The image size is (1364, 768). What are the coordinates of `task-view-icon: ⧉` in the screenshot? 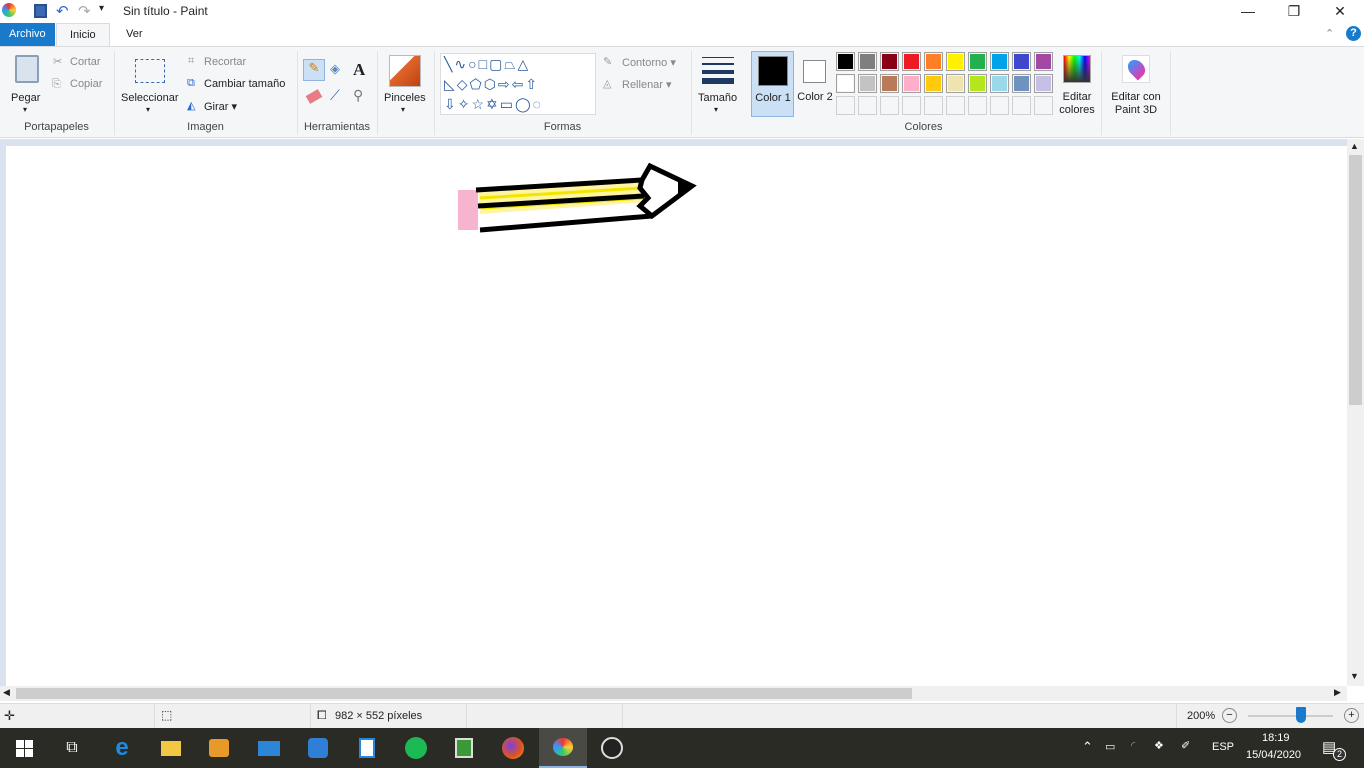 It's located at (72, 747).